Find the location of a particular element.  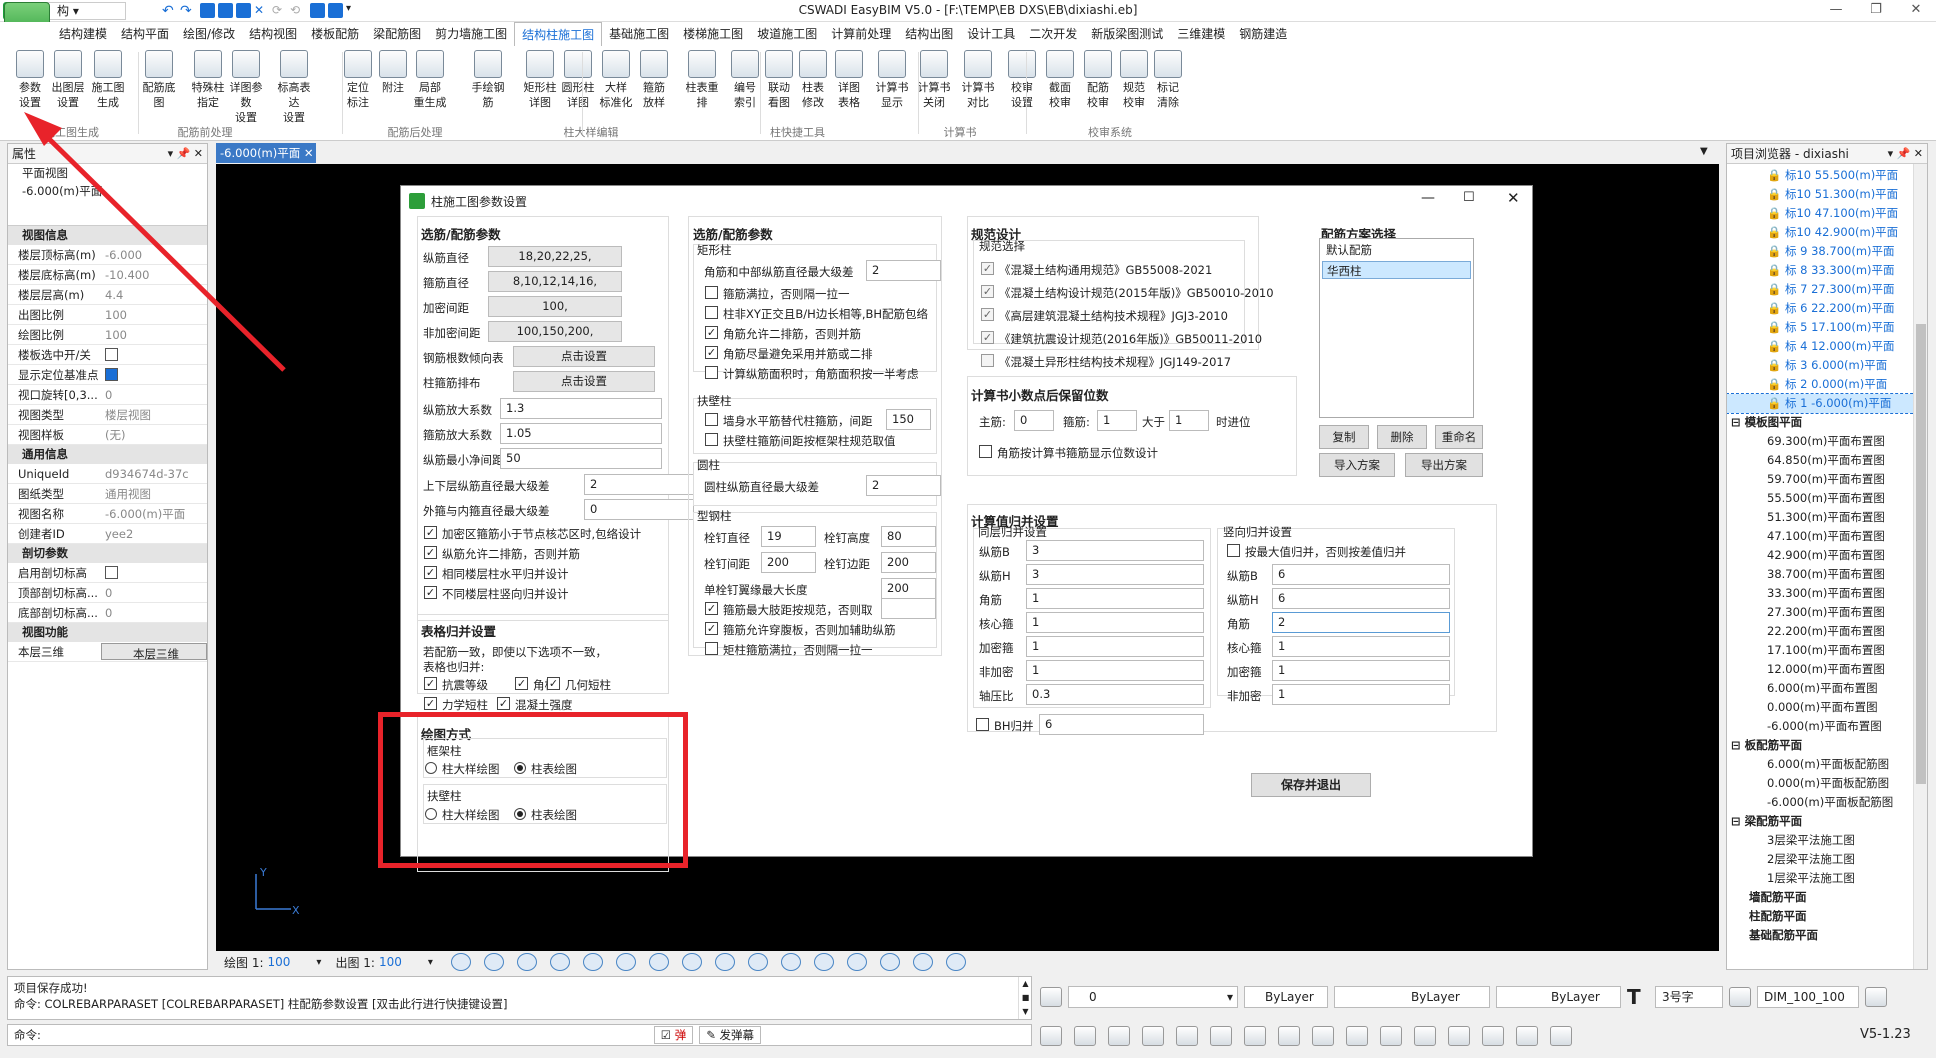

scheme-button-3: 导入方案 is located at coordinates (1357, 465).